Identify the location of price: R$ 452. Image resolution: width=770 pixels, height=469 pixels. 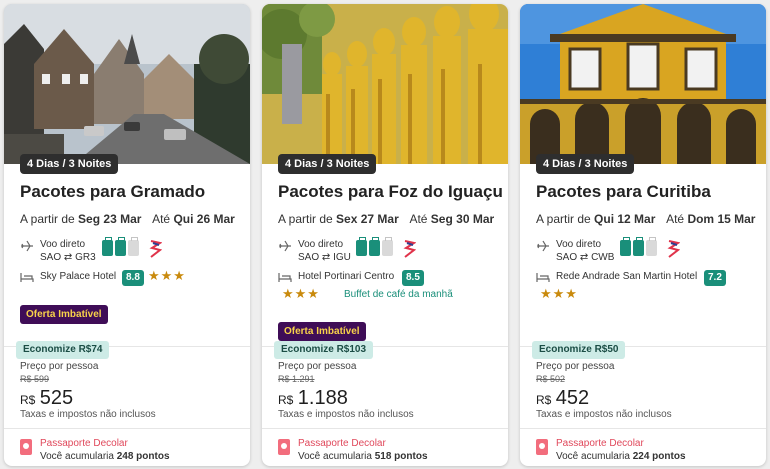
(562, 398).